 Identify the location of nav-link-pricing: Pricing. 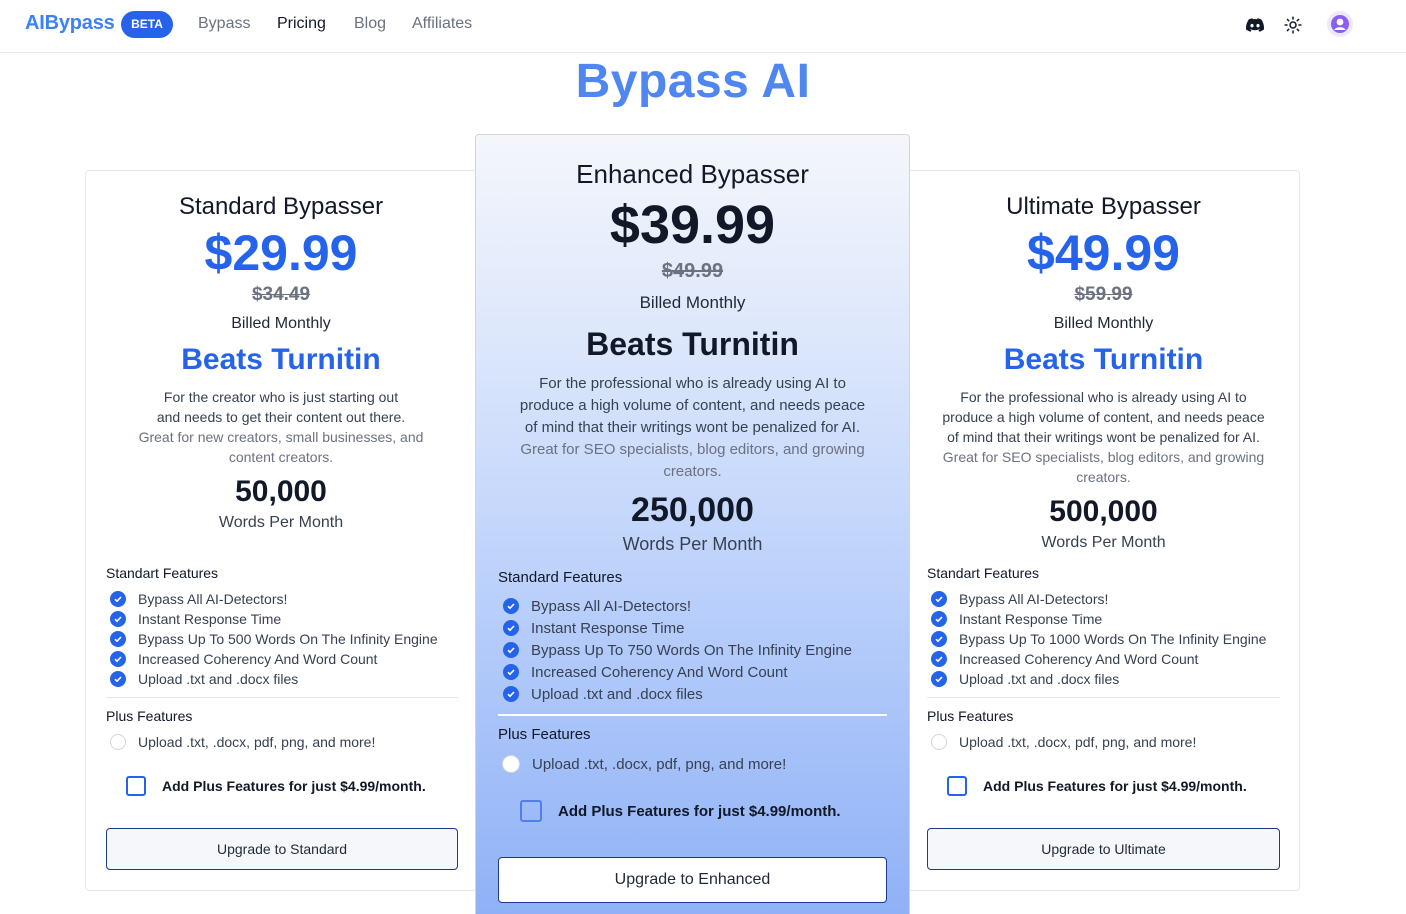
(301, 24).